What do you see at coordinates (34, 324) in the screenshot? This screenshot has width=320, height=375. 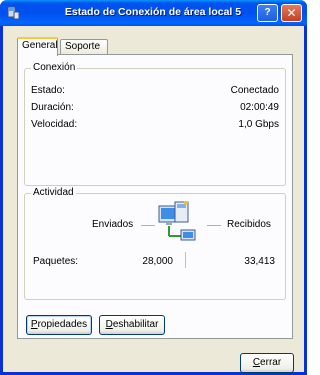 I see `properties-mnemonic: P` at bounding box center [34, 324].